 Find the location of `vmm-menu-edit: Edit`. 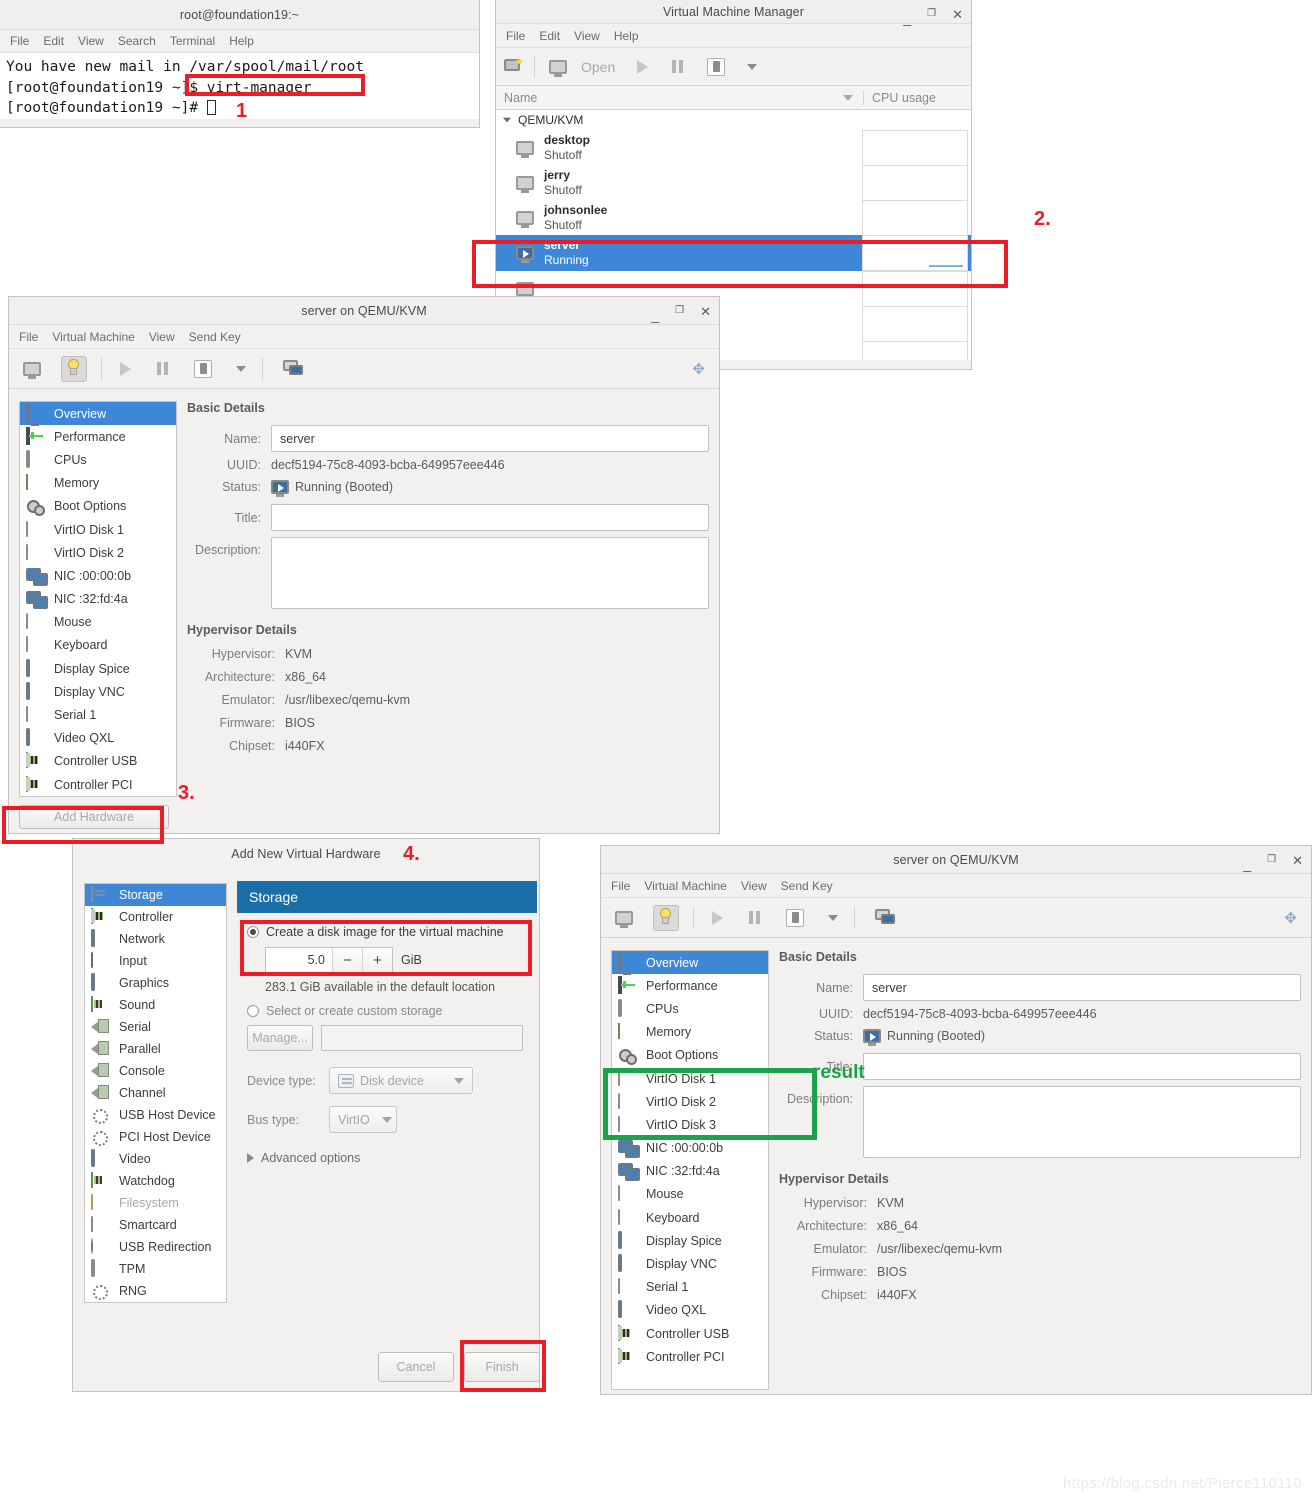

vmm-menu-edit: Edit is located at coordinates (549, 36).